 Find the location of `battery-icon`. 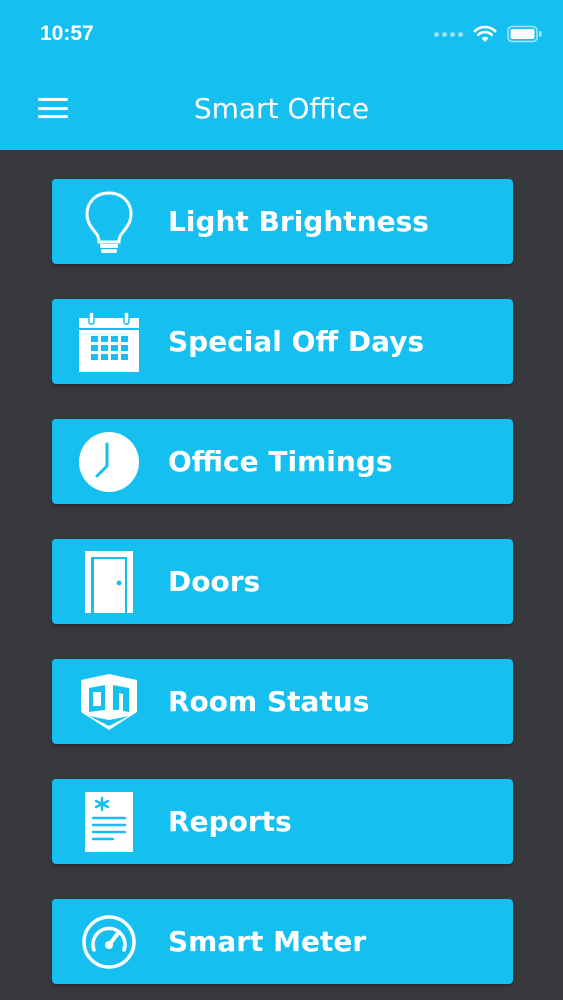

battery-icon is located at coordinates (524, 34).